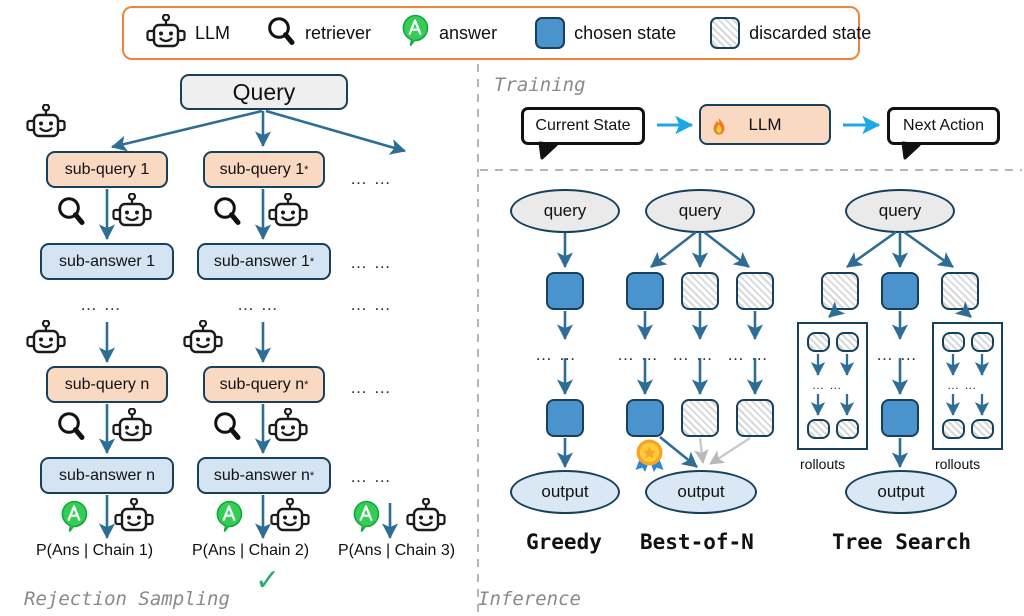  What do you see at coordinates (645, 418) in the screenshot?
I see `bestofn-chosen-state-bottom` at bounding box center [645, 418].